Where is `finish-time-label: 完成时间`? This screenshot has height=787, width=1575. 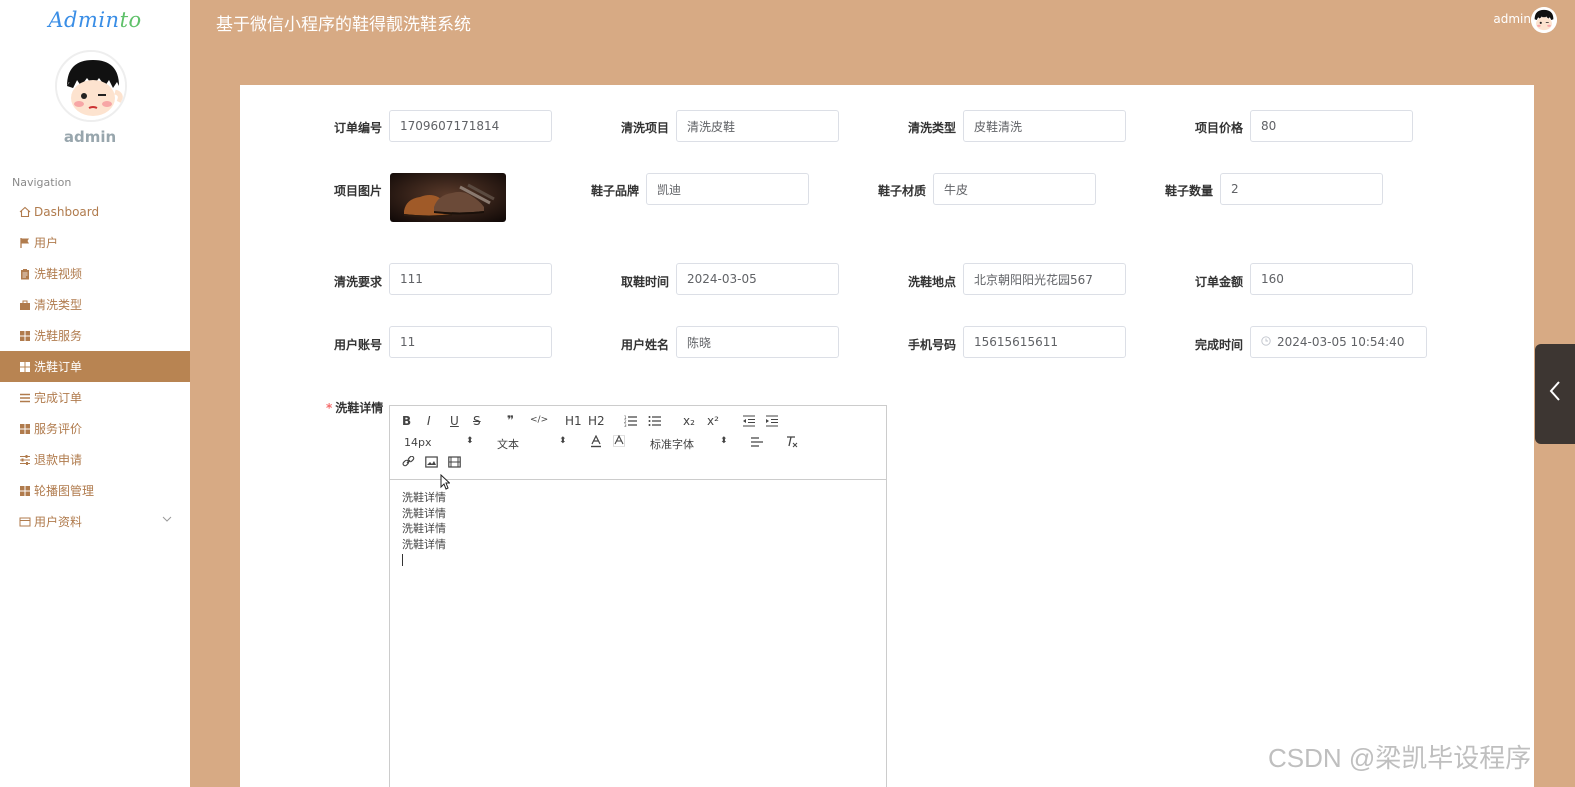
finish-time-label: 完成时间 is located at coordinates (1219, 345).